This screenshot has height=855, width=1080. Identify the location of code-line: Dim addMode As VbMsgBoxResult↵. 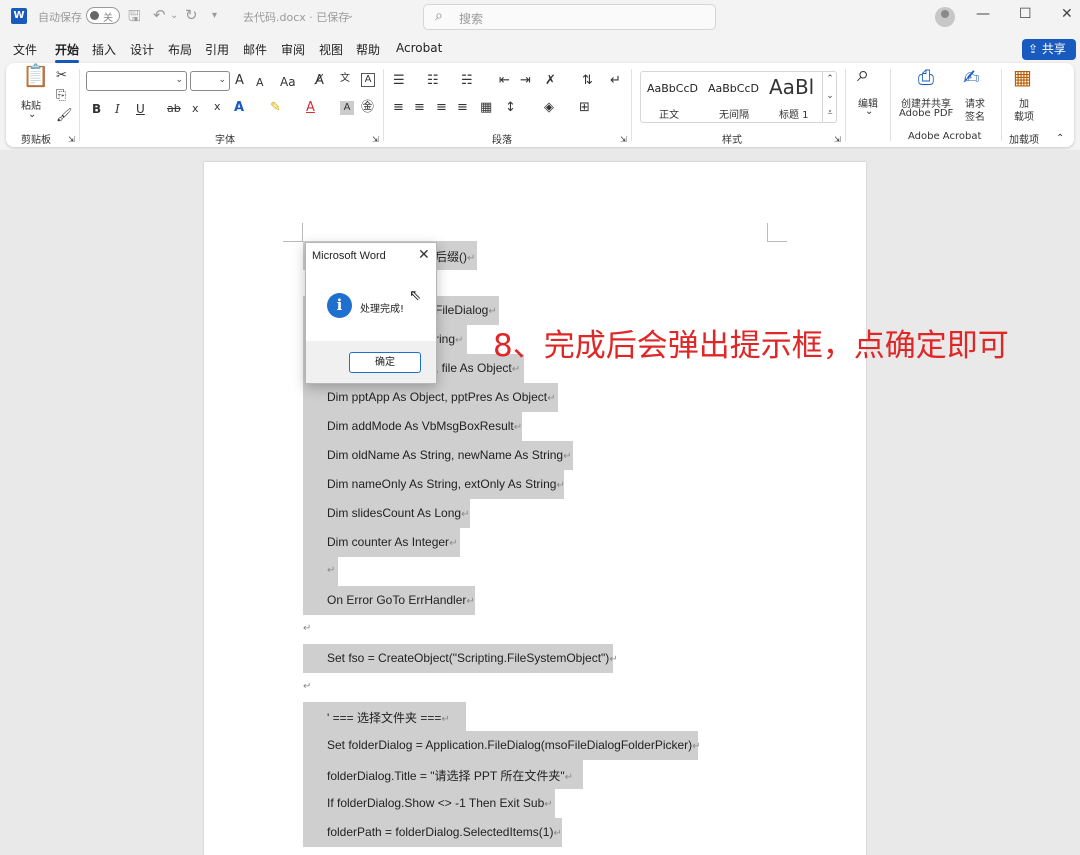
(412, 426).